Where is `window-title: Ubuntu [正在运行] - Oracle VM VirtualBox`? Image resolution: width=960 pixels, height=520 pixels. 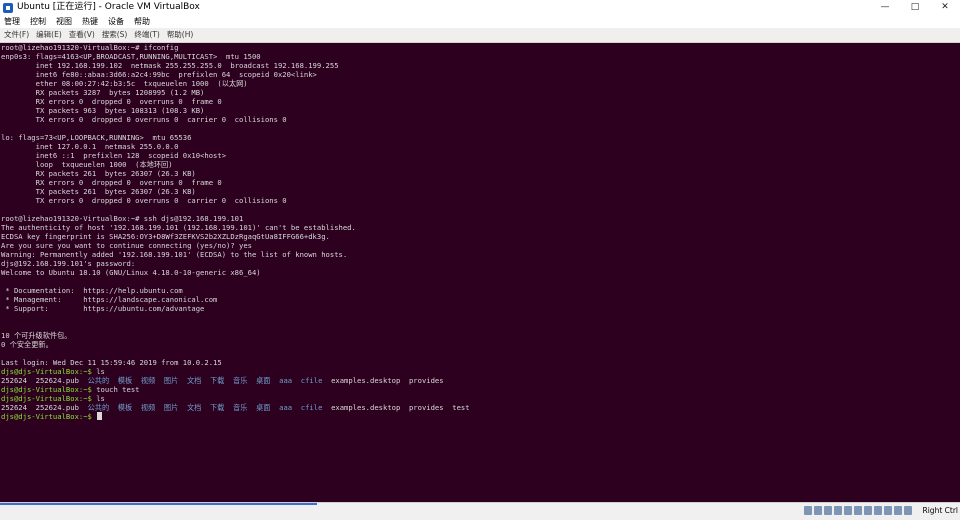 window-title: Ubuntu [正在运行] - Oracle VM VirtualBox is located at coordinates (108, 7).